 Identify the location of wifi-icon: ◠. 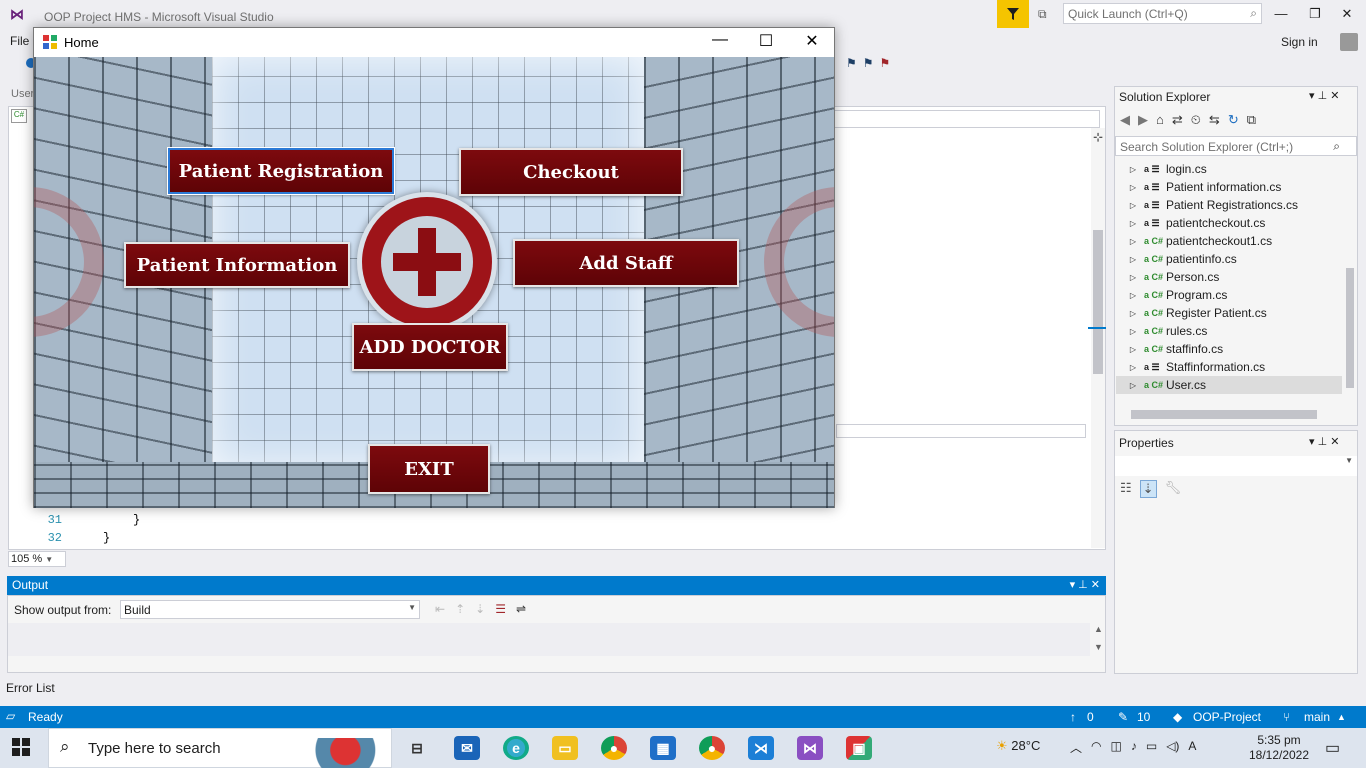
(1096, 747).